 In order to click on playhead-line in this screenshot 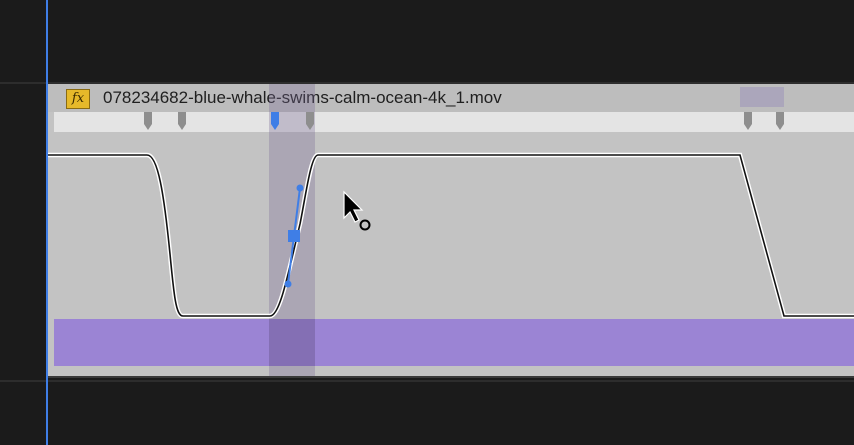, I will do `click(47, 222)`.